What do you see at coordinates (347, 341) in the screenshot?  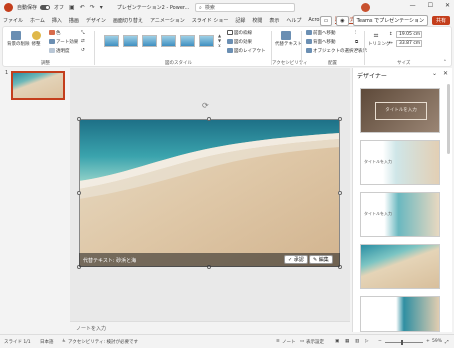 I see `slide-sorter-icon: ▦` at bounding box center [347, 341].